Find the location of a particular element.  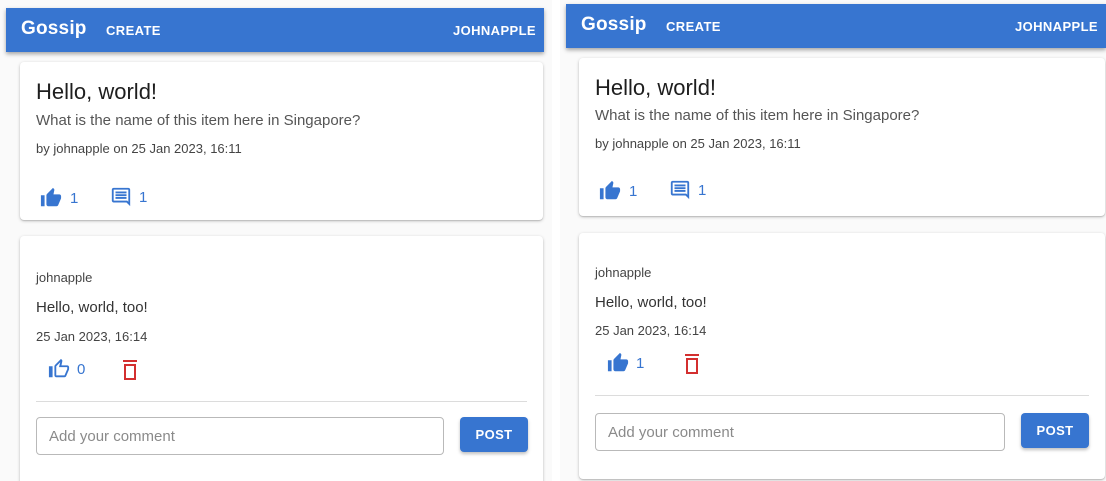

comment-like-count: 1 is located at coordinates (640, 363).